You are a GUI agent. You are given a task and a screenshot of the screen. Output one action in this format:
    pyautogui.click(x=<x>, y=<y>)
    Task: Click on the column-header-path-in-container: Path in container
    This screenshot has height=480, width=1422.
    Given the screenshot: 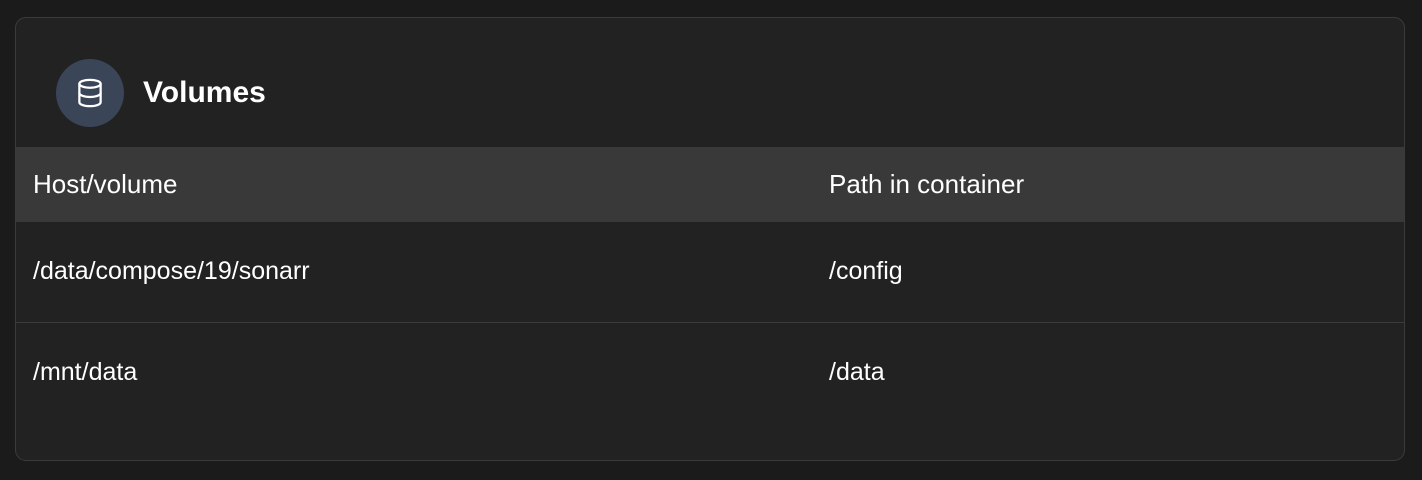 What is the action you would take?
    pyautogui.click(x=927, y=184)
    